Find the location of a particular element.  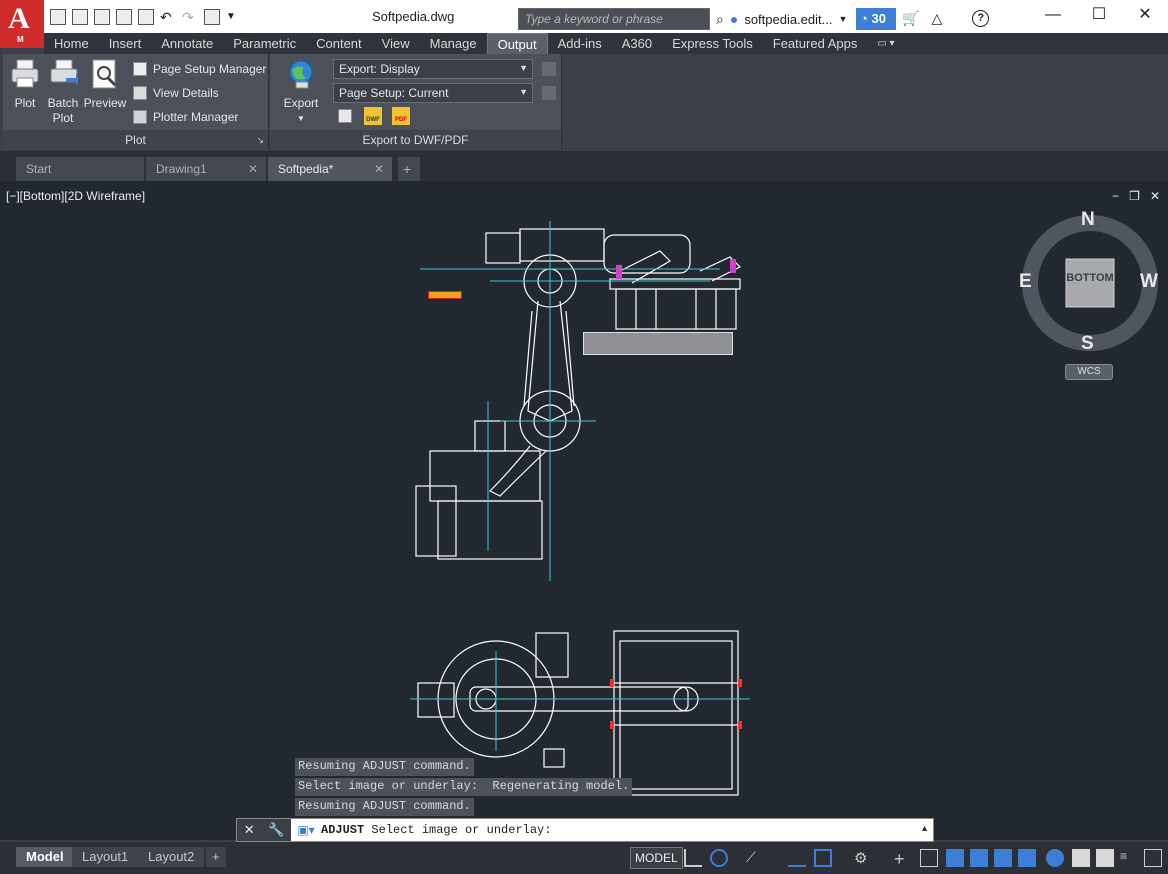

osnap-icon is located at coordinates (823, 858).